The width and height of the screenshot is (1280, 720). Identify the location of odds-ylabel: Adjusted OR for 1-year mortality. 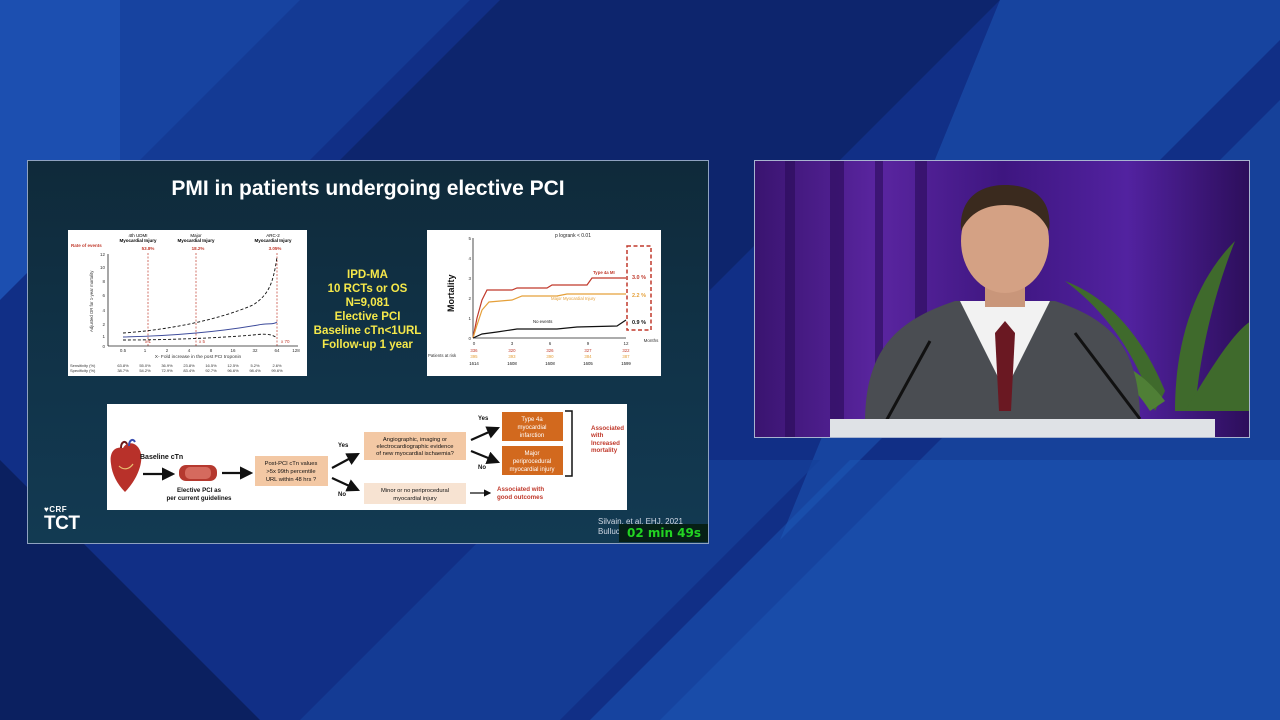
(91, 301).